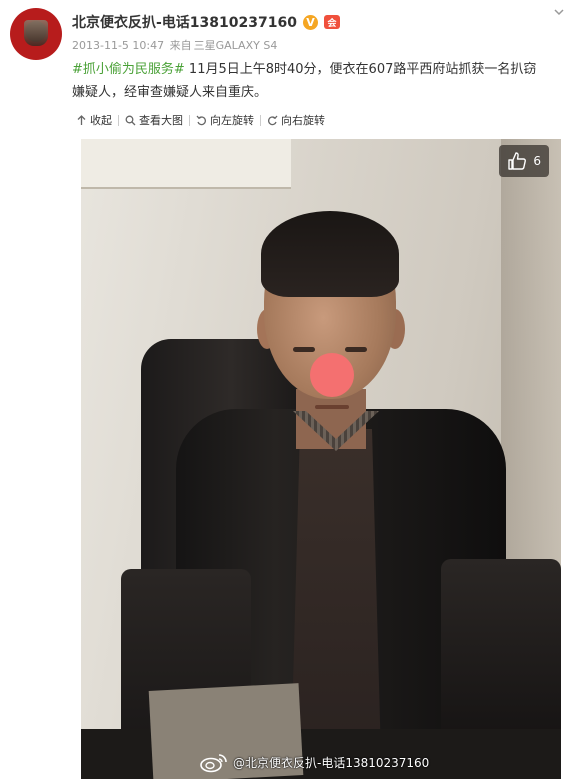 Image resolution: width=576 pixels, height=781 pixels. What do you see at coordinates (81, 119) in the screenshot?
I see `collapse-icon` at bounding box center [81, 119].